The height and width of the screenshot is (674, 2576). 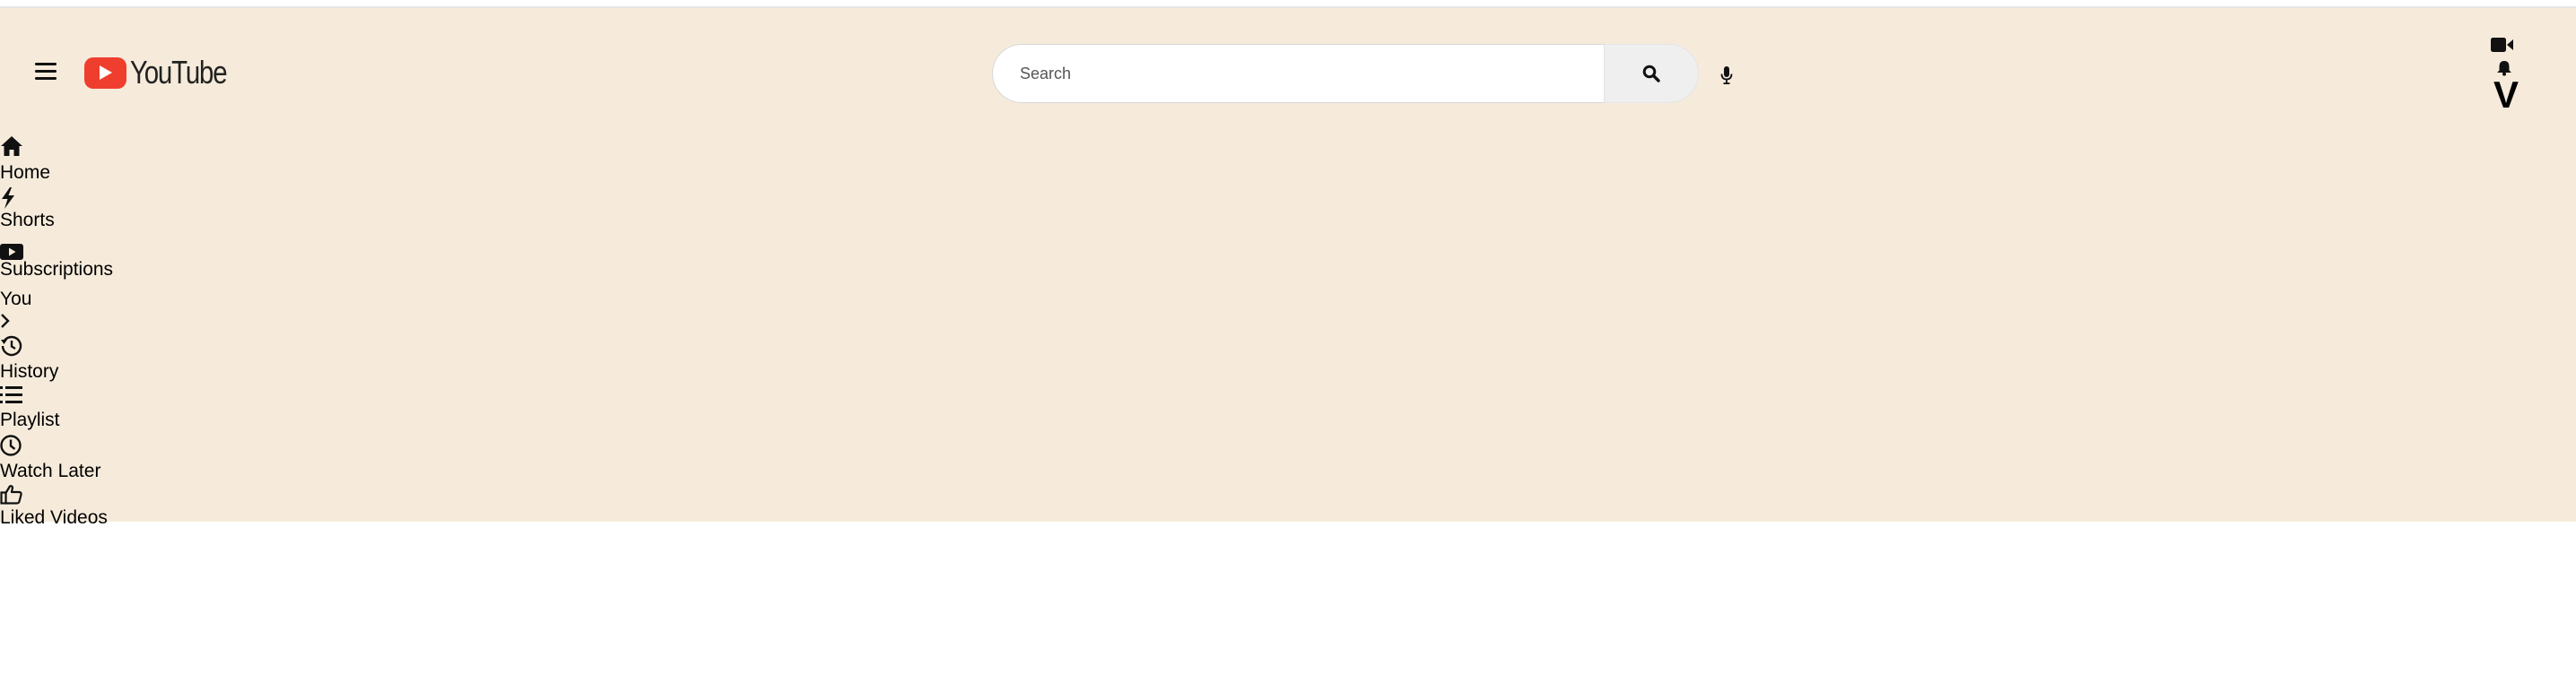 What do you see at coordinates (45, 71) in the screenshot?
I see `hamburger-menu-icon` at bounding box center [45, 71].